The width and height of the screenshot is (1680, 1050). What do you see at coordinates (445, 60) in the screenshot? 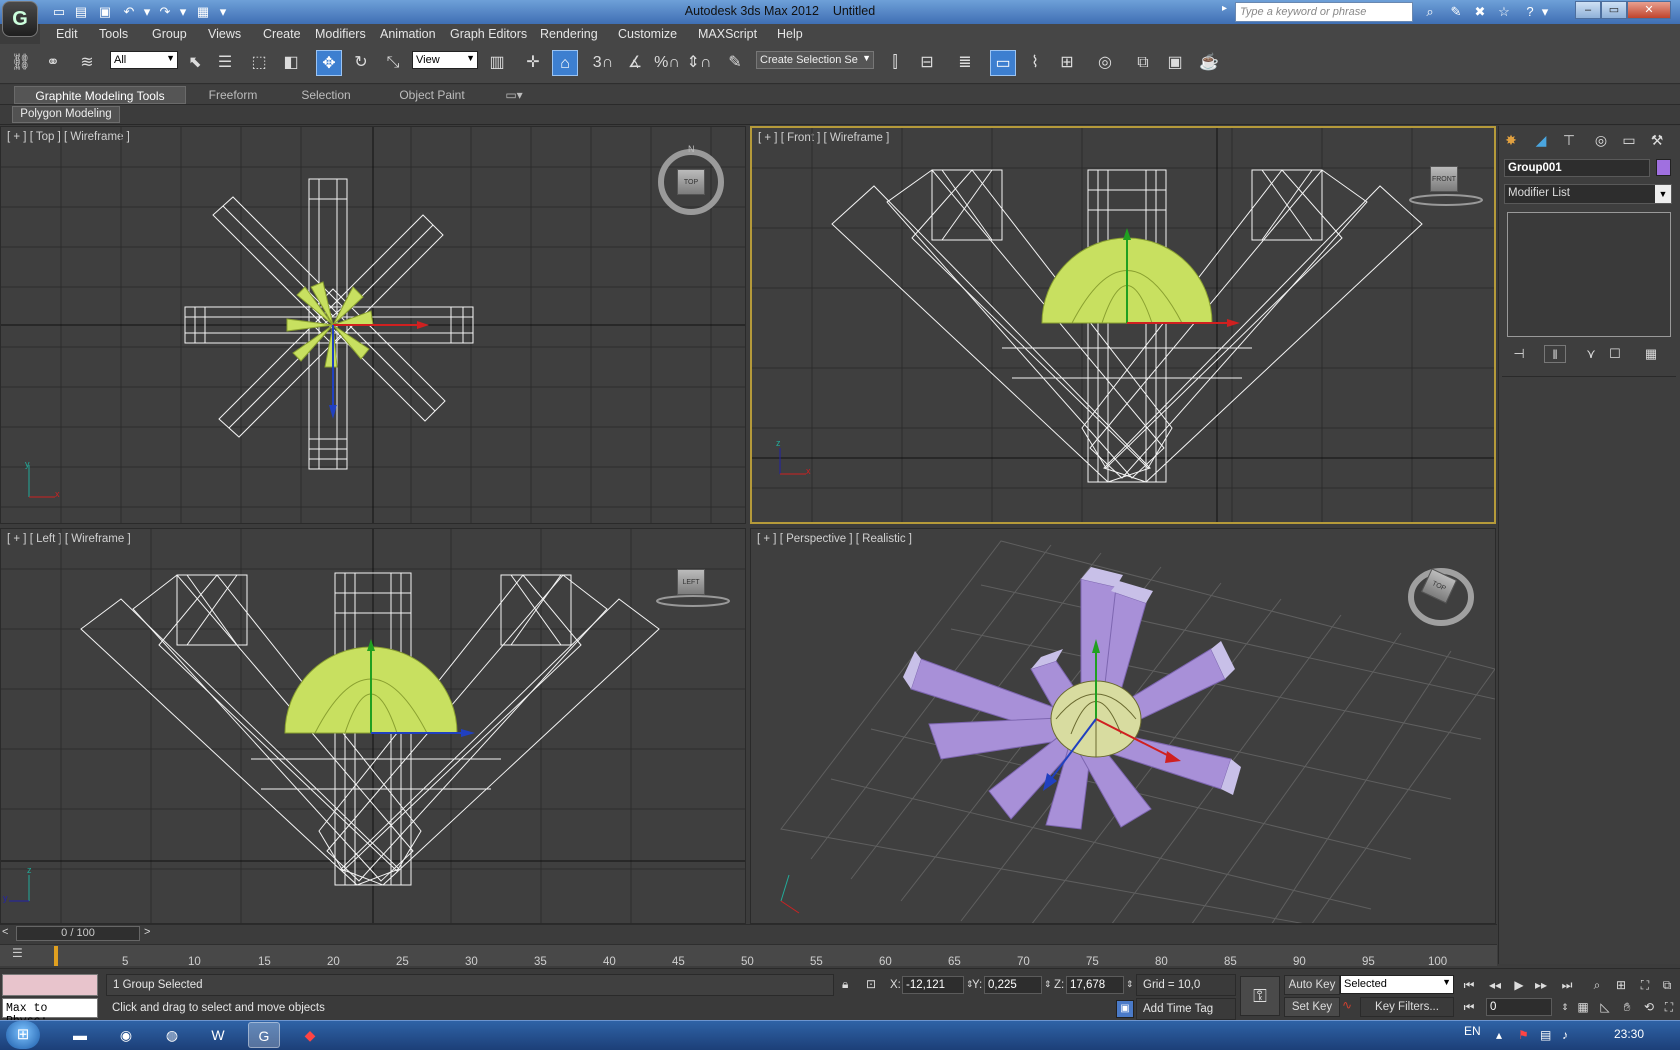
I see `reference-coordinate-dropdown: View ▼` at bounding box center [445, 60].